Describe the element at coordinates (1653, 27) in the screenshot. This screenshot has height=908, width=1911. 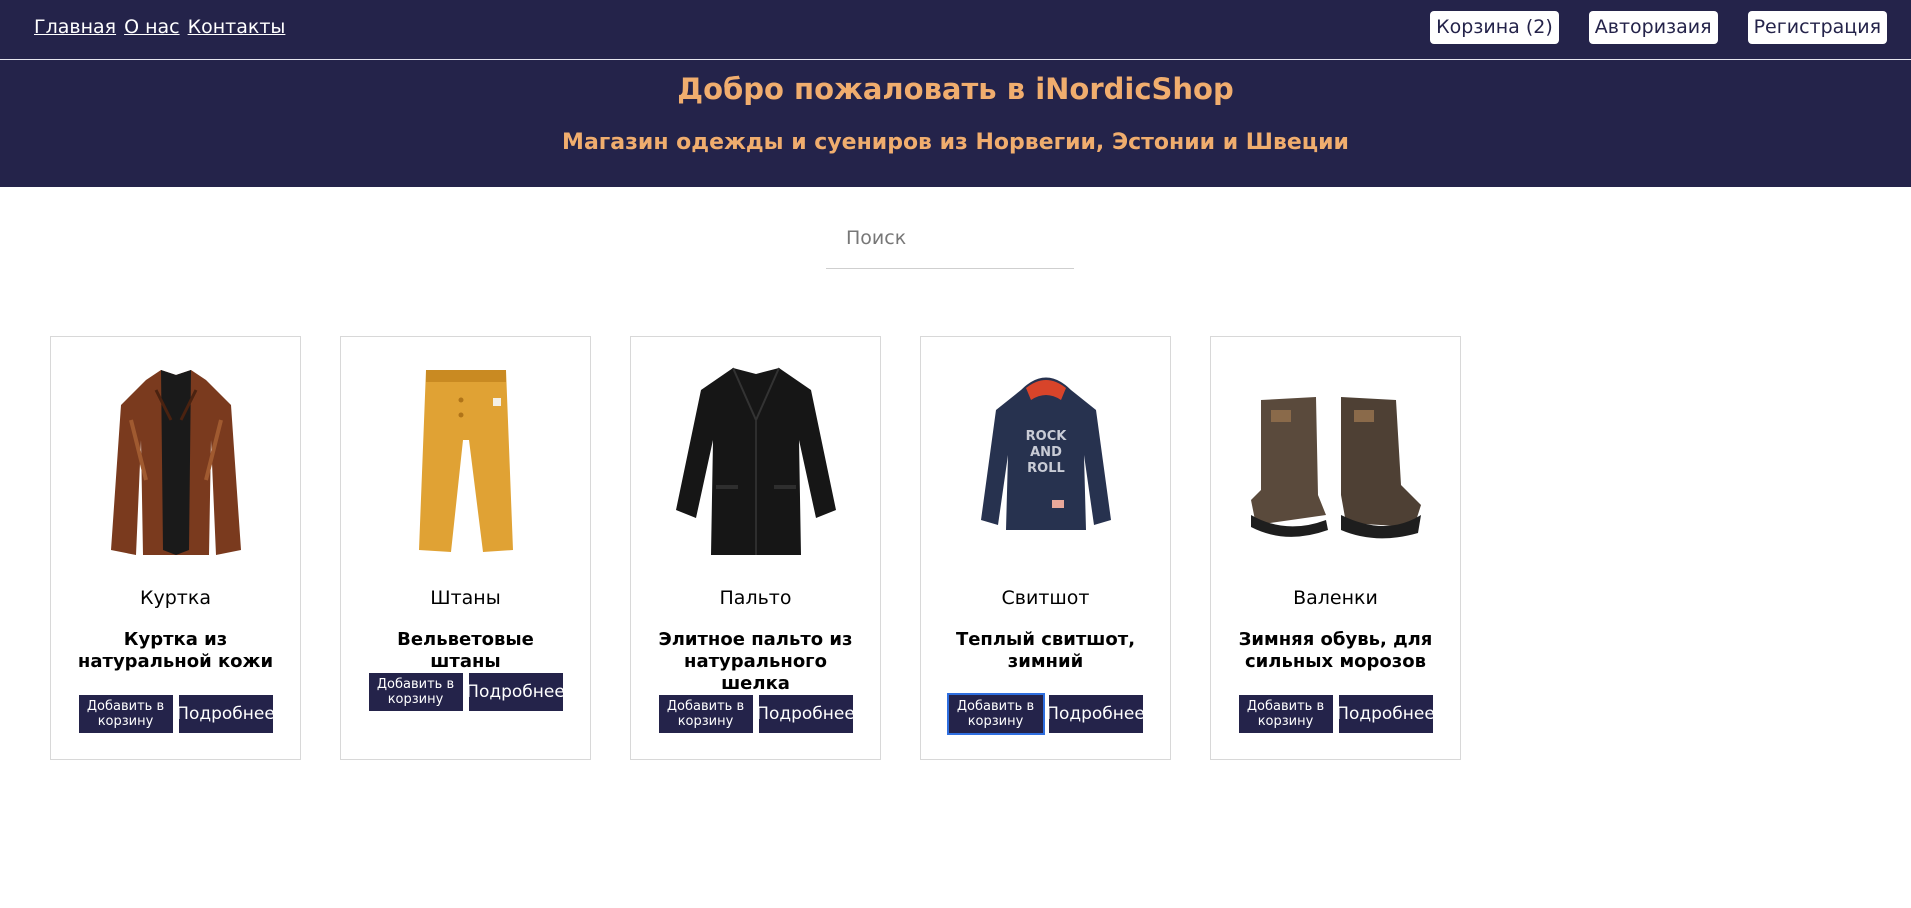
I see `login-button: Авторизаия` at that location.